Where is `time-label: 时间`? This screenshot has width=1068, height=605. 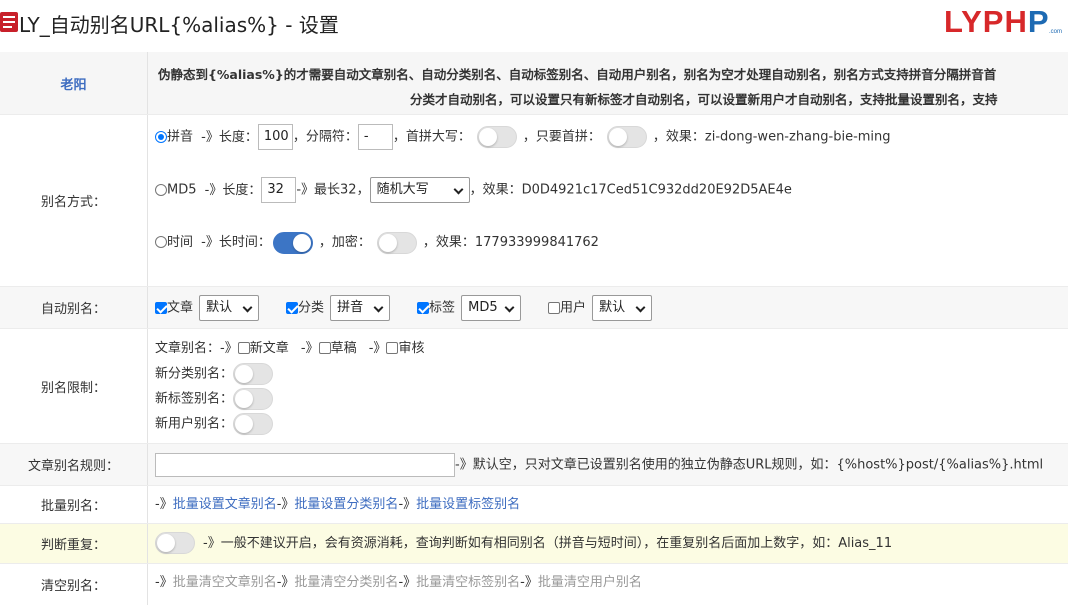 time-label: 时间 is located at coordinates (180, 242).